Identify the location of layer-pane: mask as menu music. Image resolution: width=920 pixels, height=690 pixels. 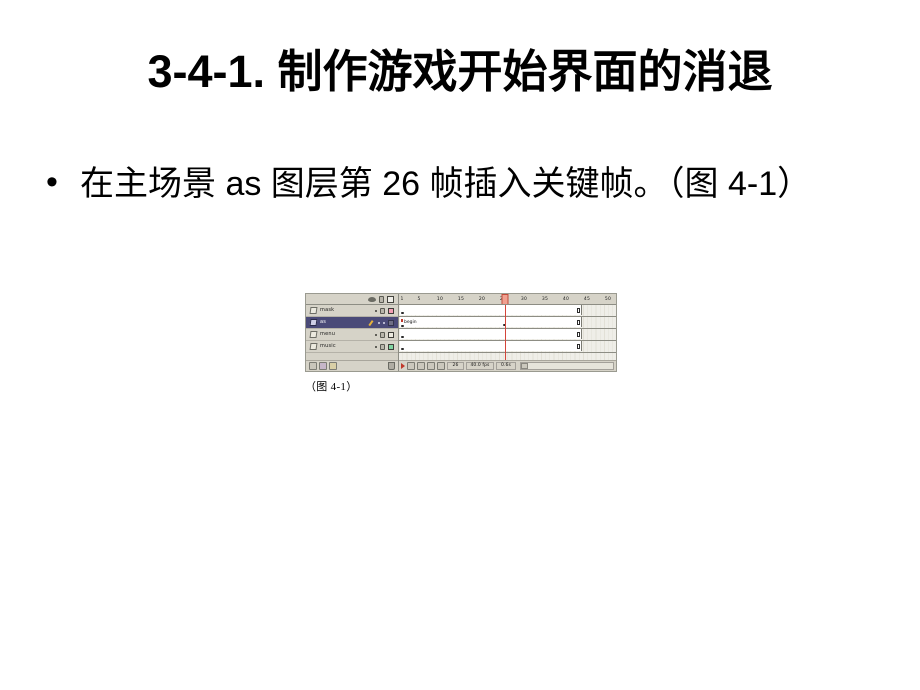
(352, 332).